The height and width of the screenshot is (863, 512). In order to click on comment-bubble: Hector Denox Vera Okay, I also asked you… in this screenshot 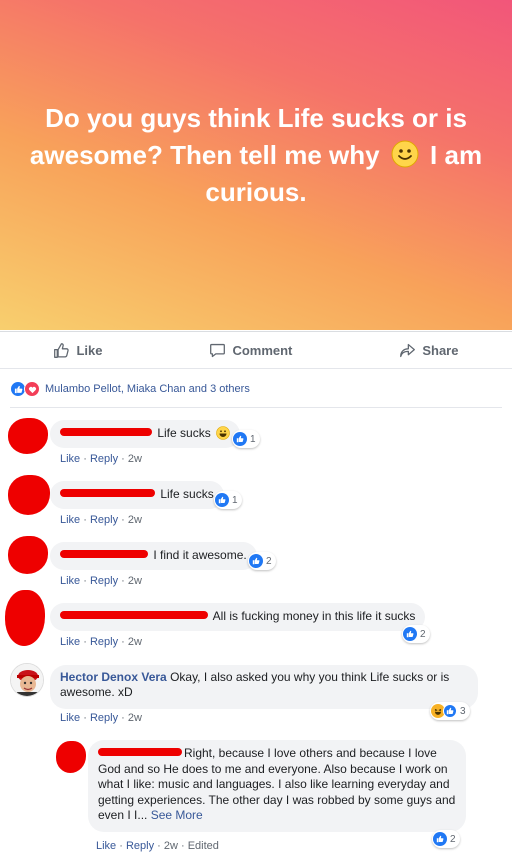, I will do `click(264, 687)`.